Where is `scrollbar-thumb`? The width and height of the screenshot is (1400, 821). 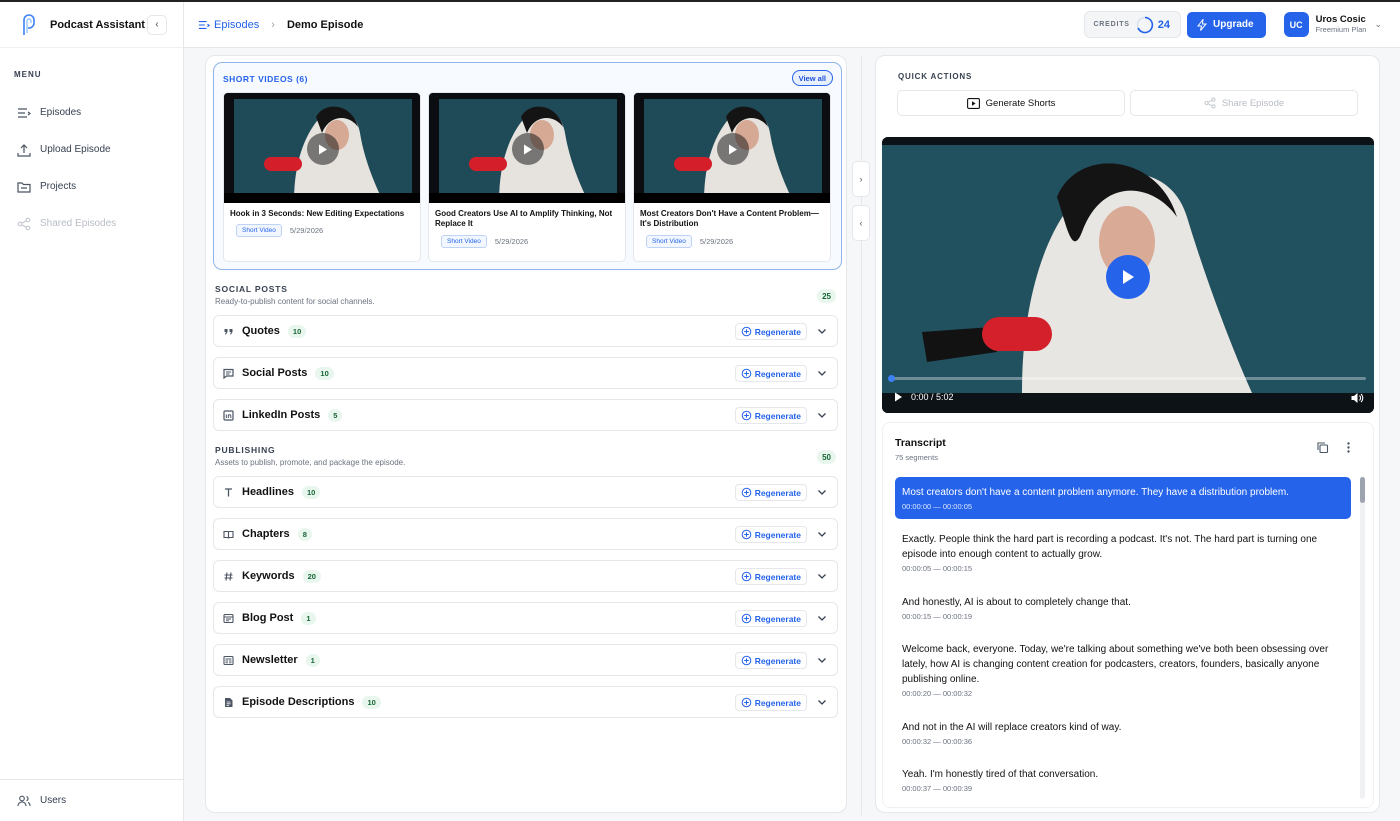
scrollbar-thumb is located at coordinates (1362, 490).